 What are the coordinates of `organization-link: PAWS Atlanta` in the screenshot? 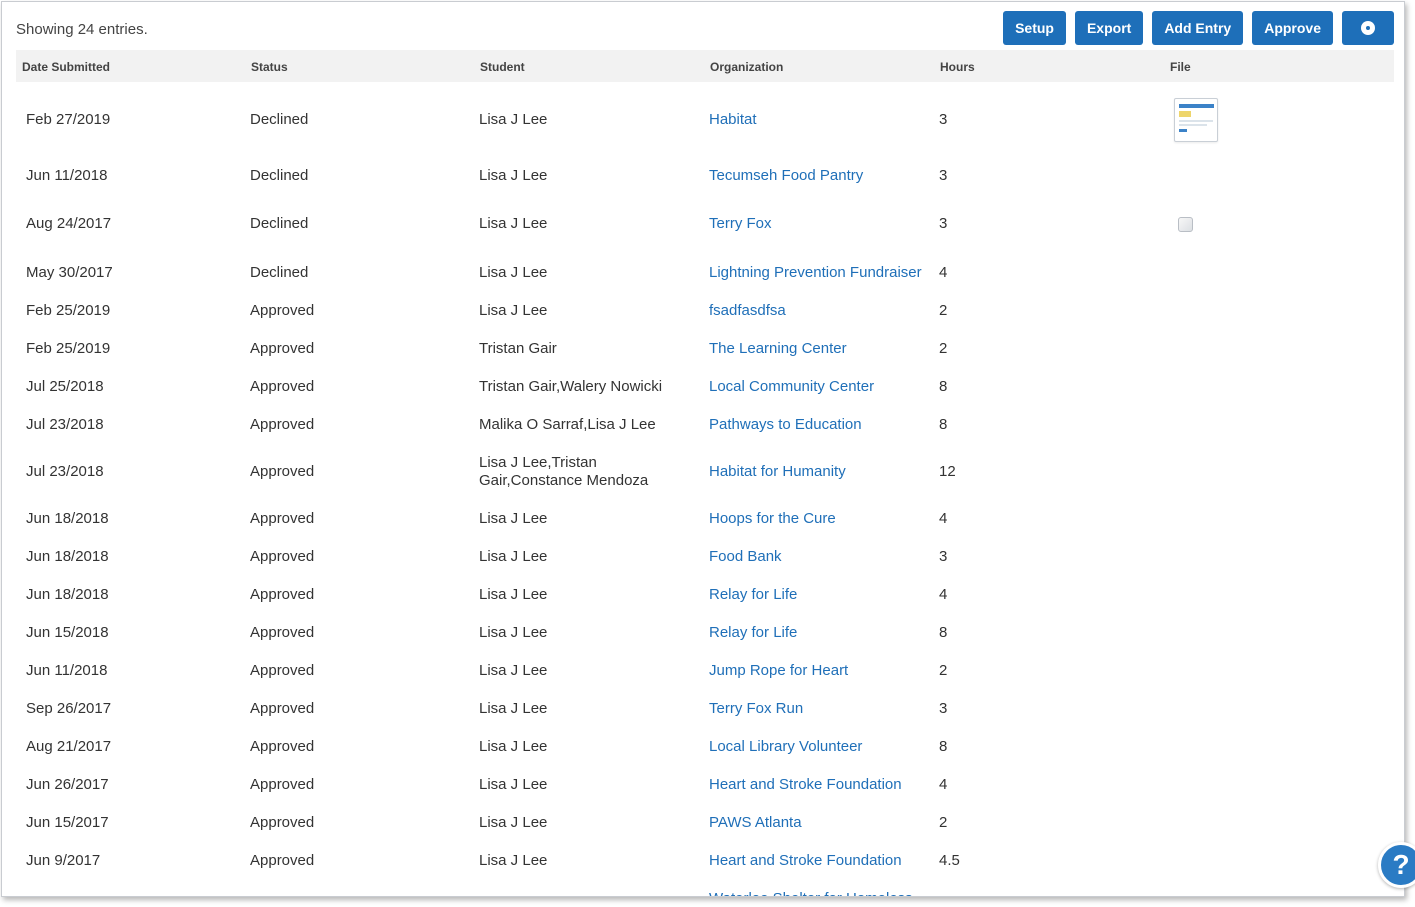 It's located at (755, 823).